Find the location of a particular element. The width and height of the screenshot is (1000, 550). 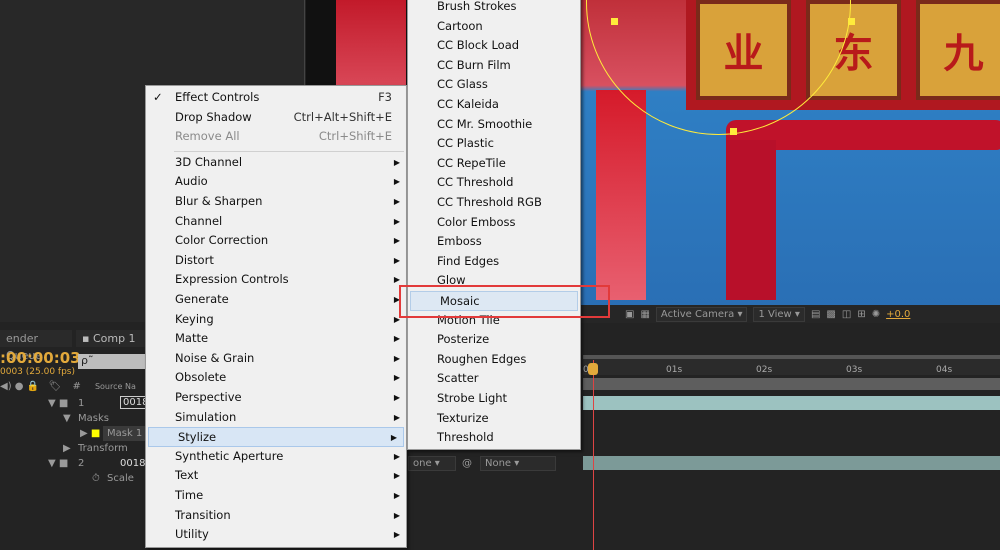

menu-shortcut: Ctrl+Alt+Shift+E is located at coordinates (342, 116).